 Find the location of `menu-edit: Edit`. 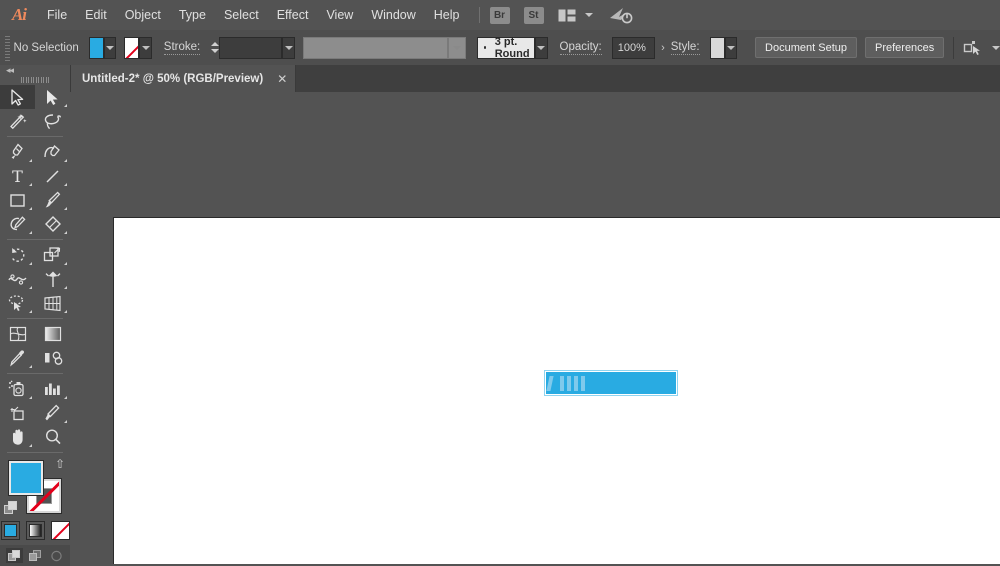

menu-edit: Edit is located at coordinates (96, 15).